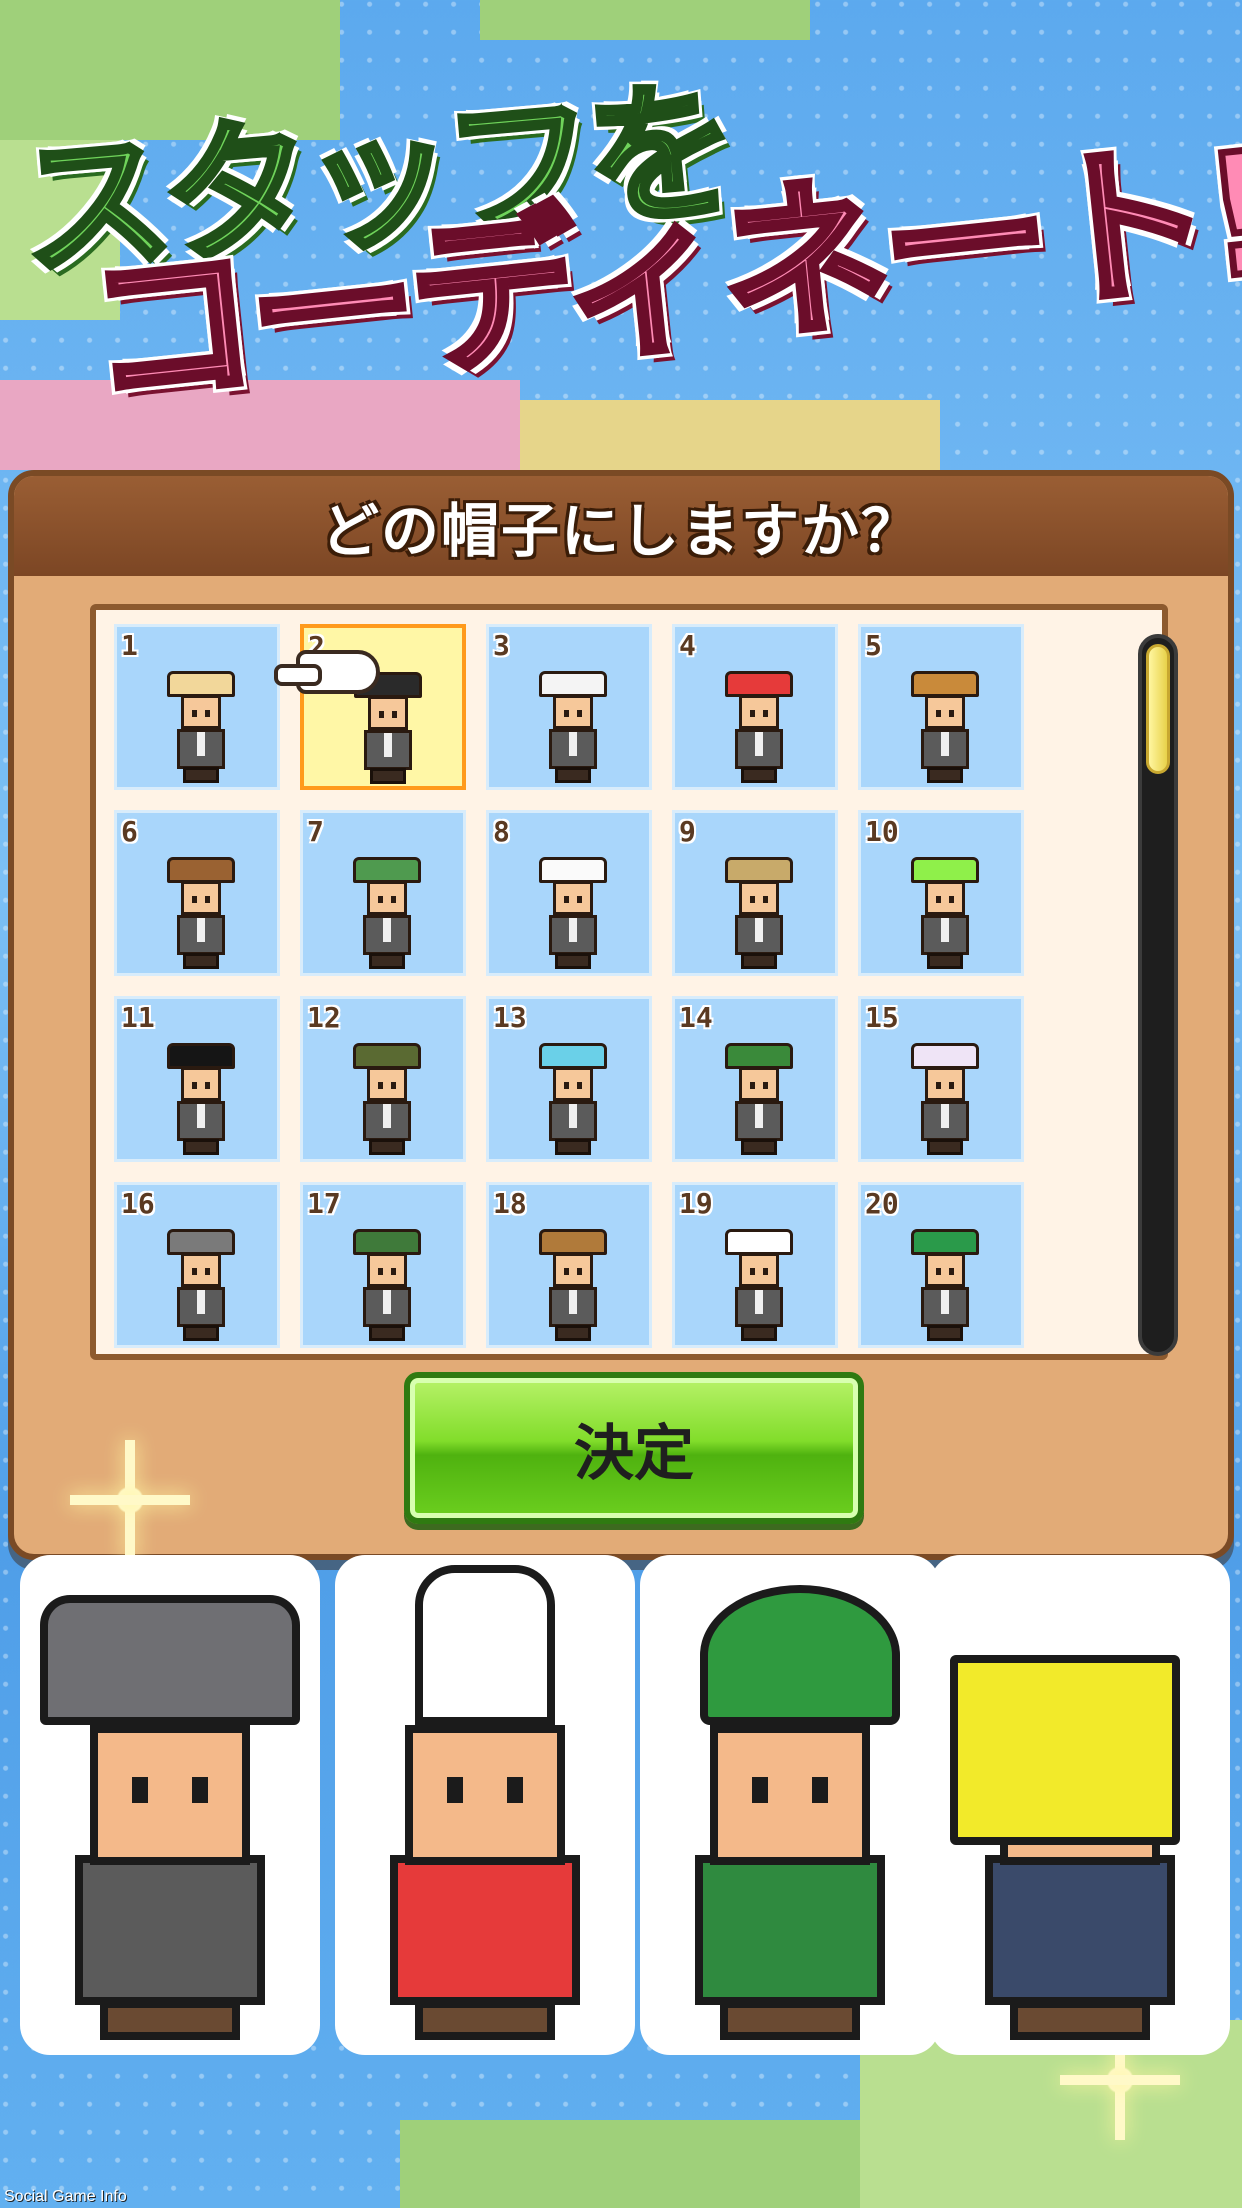 This screenshot has height=2208, width=1242. What do you see at coordinates (945, 684) in the screenshot?
I see `fedora-icon` at bounding box center [945, 684].